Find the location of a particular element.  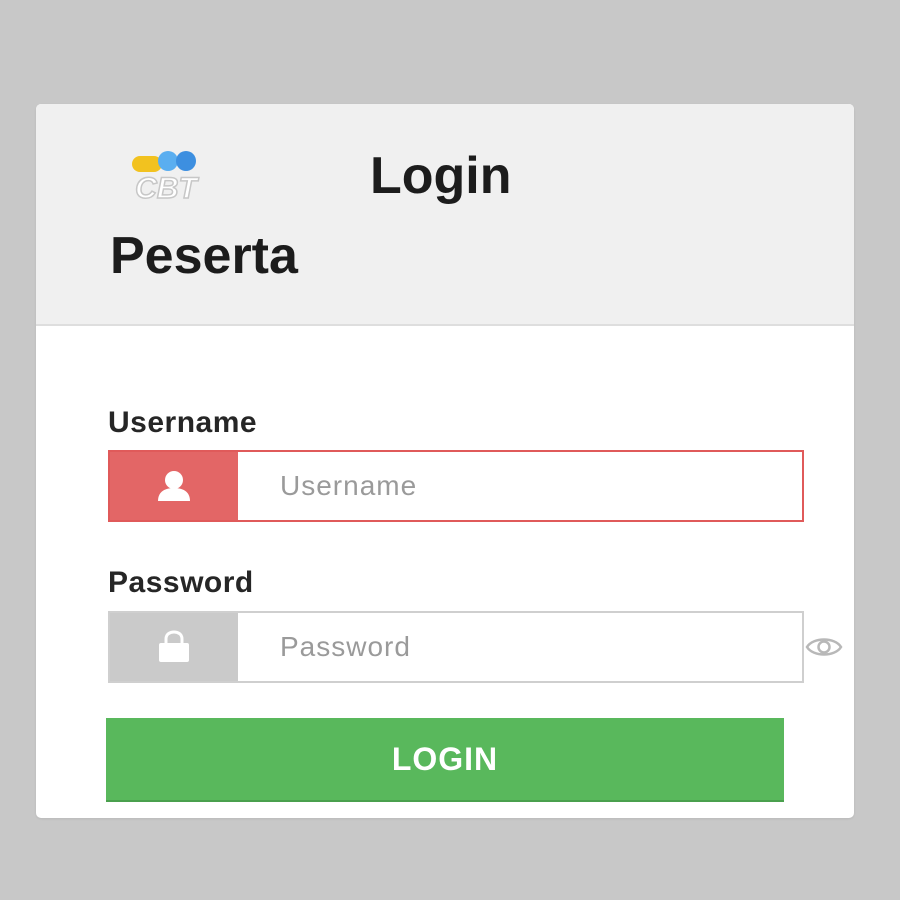

password-label: Password is located at coordinates (181, 582).